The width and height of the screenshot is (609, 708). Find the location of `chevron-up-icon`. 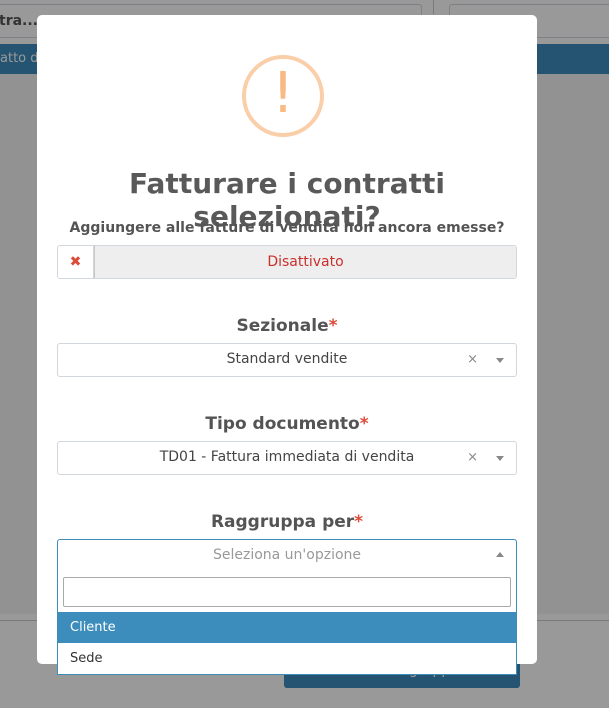

chevron-up-icon is located at coordinates (500, 554).